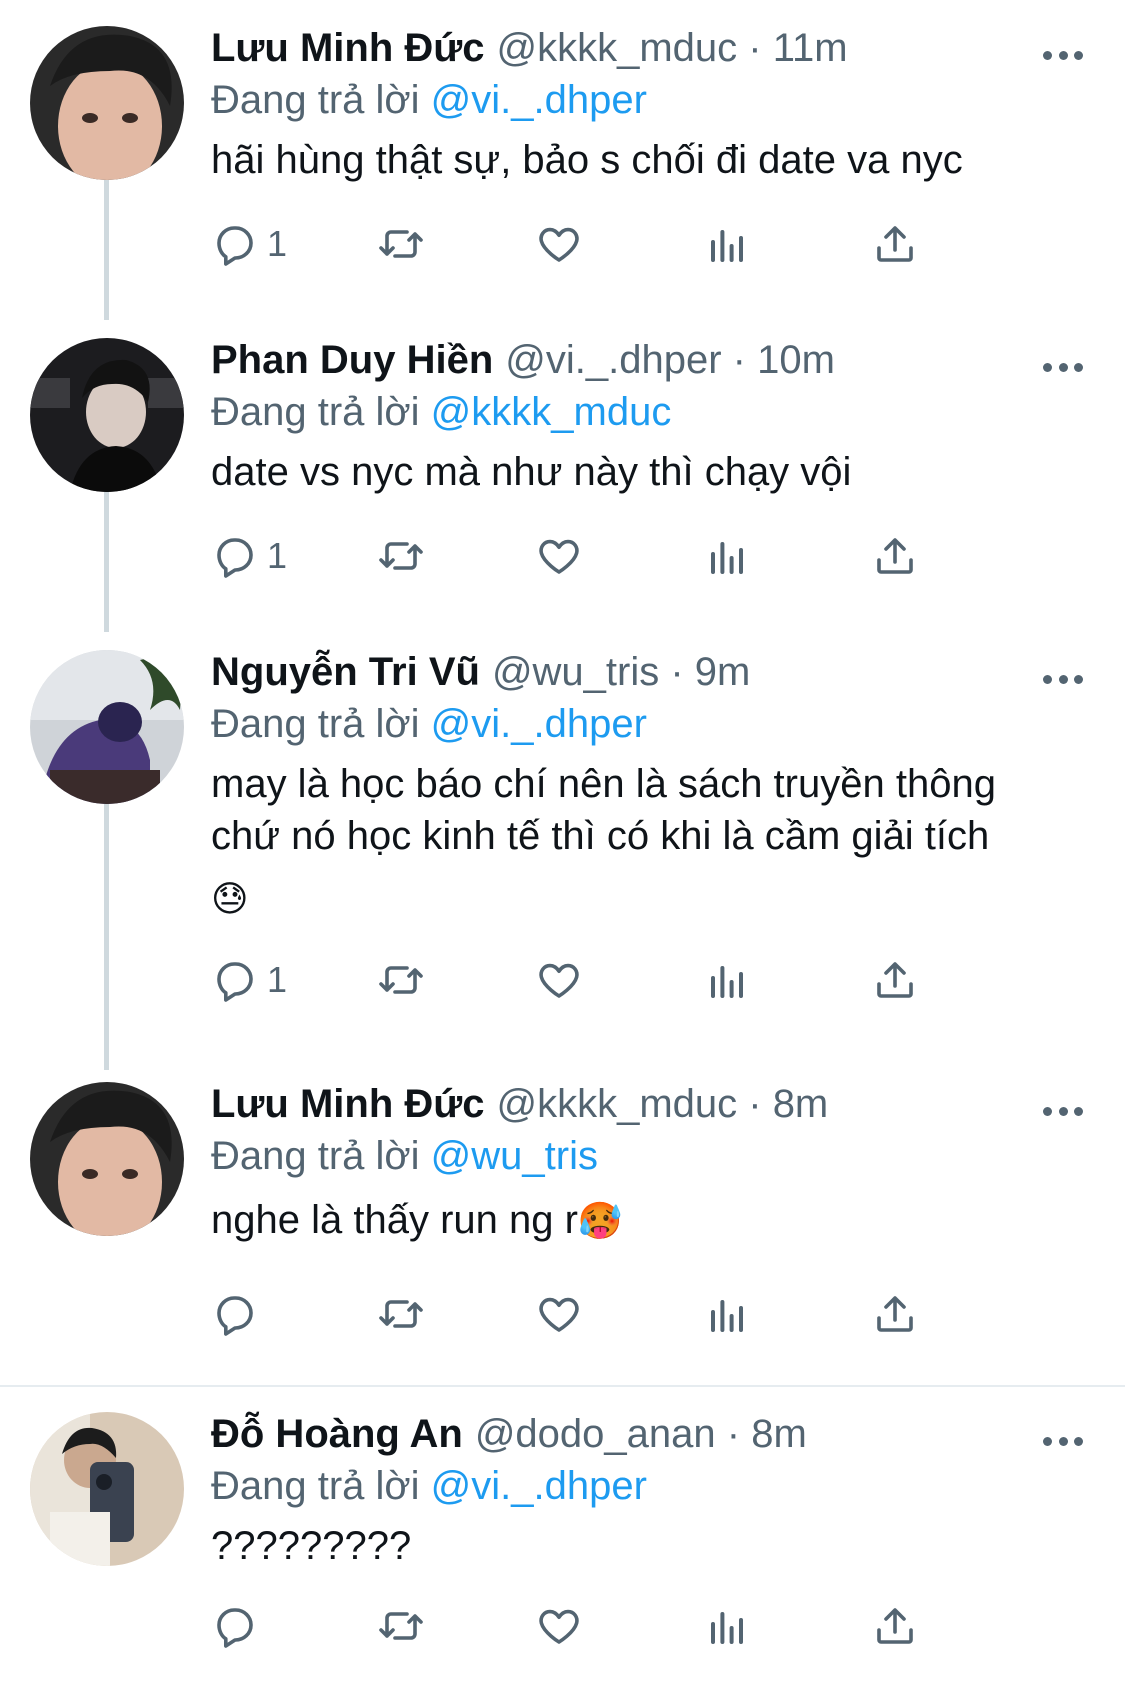 Image resolution: width=1125 pixels, height=1695 pixels. I want to click on reply-to-handle: @kkkk_mduc, so click(551, 412).